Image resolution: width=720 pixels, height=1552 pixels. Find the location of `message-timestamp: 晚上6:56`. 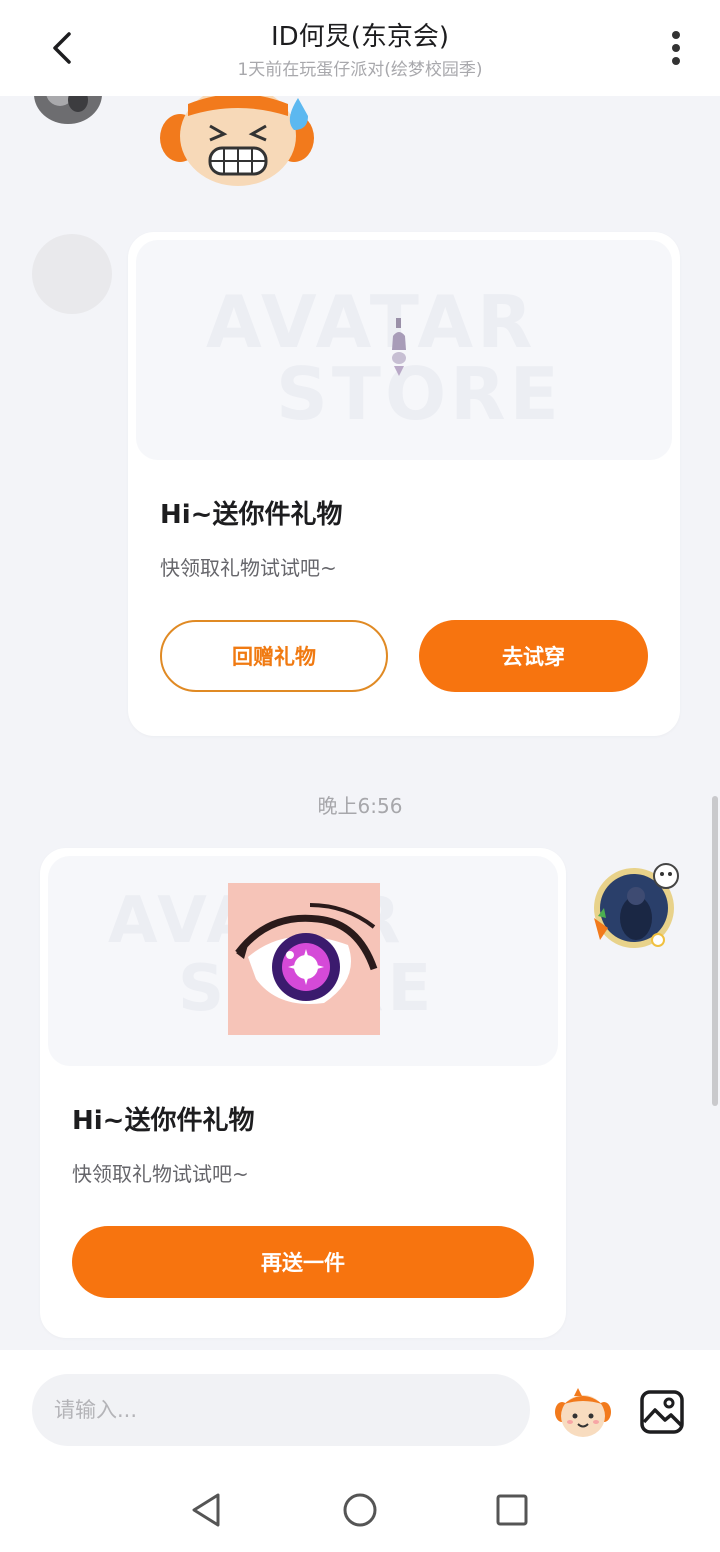

message-timestamp: 晚上6:56 is located at coordinates (360, 806).